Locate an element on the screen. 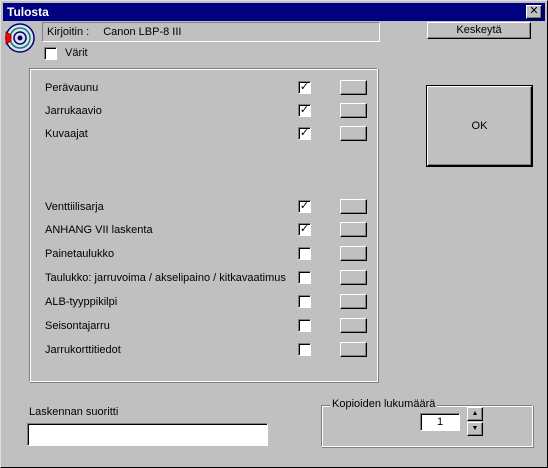  computed-by-input is located at coordinates (147, 434).